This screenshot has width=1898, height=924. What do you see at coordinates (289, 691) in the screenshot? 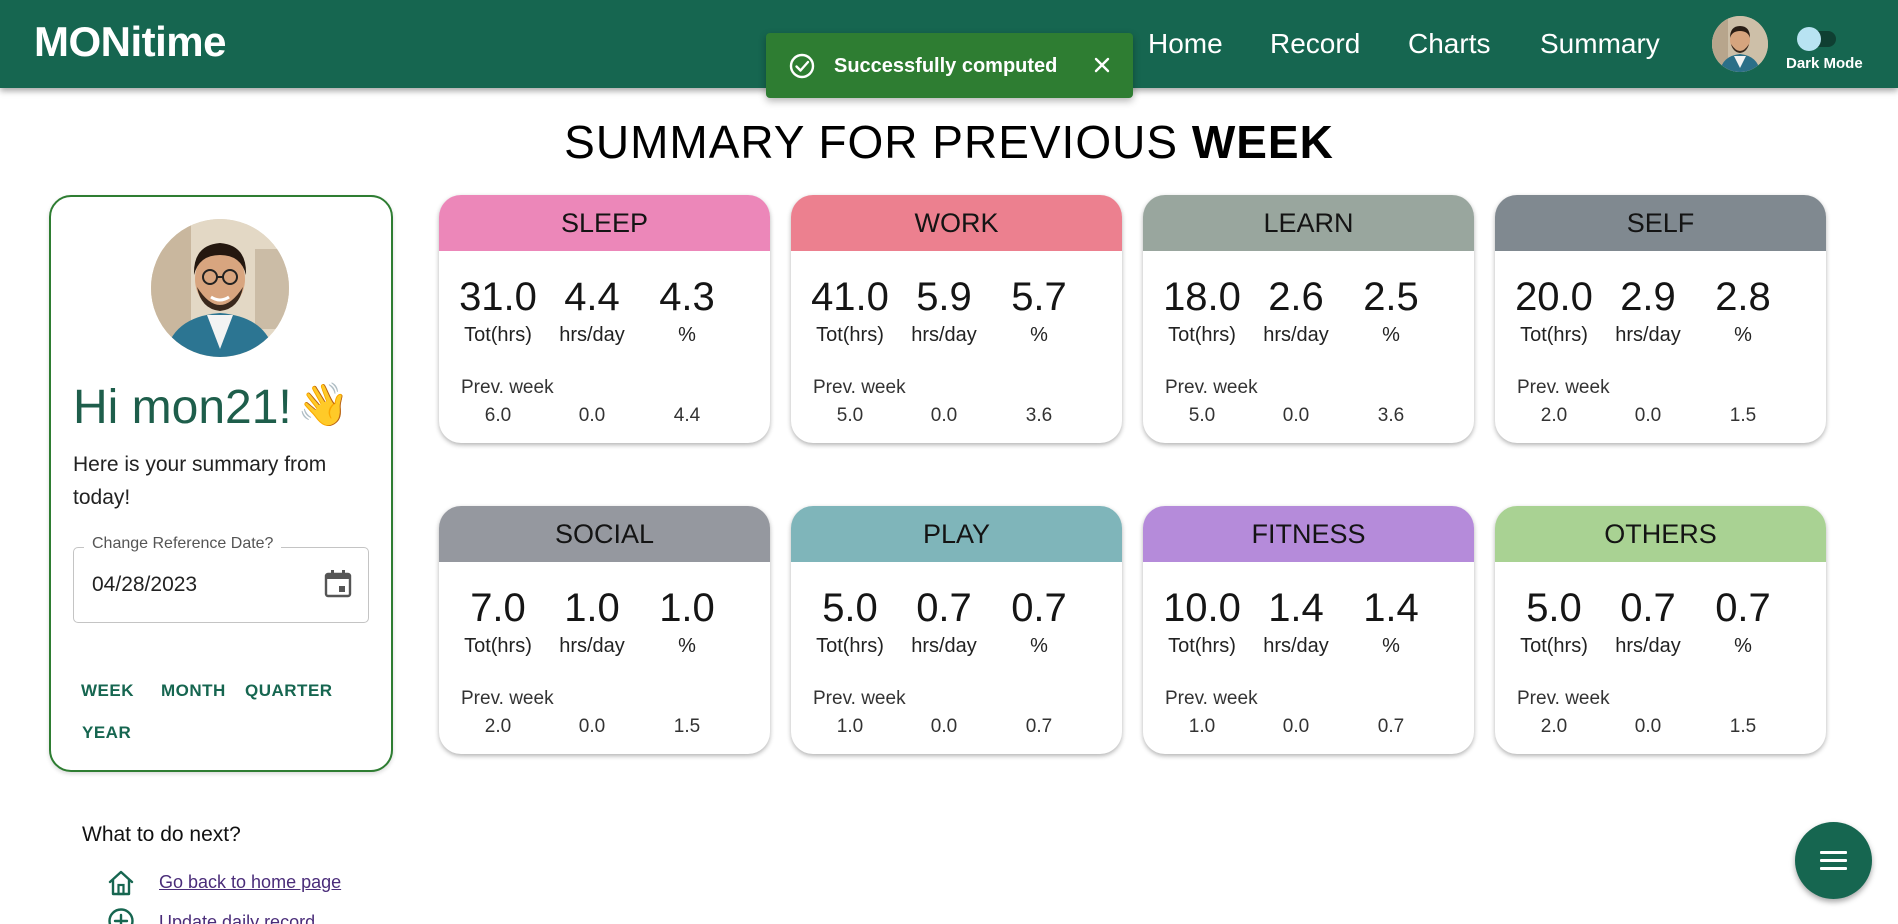
I see `range-quarter-button: QUARTER` at bounding box center [289, 691].